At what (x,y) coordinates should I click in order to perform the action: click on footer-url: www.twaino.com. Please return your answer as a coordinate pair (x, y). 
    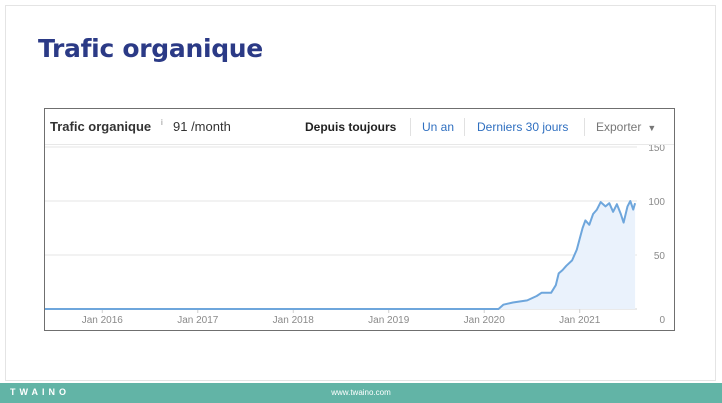
    Looking at the image, I should click on (361, 392).